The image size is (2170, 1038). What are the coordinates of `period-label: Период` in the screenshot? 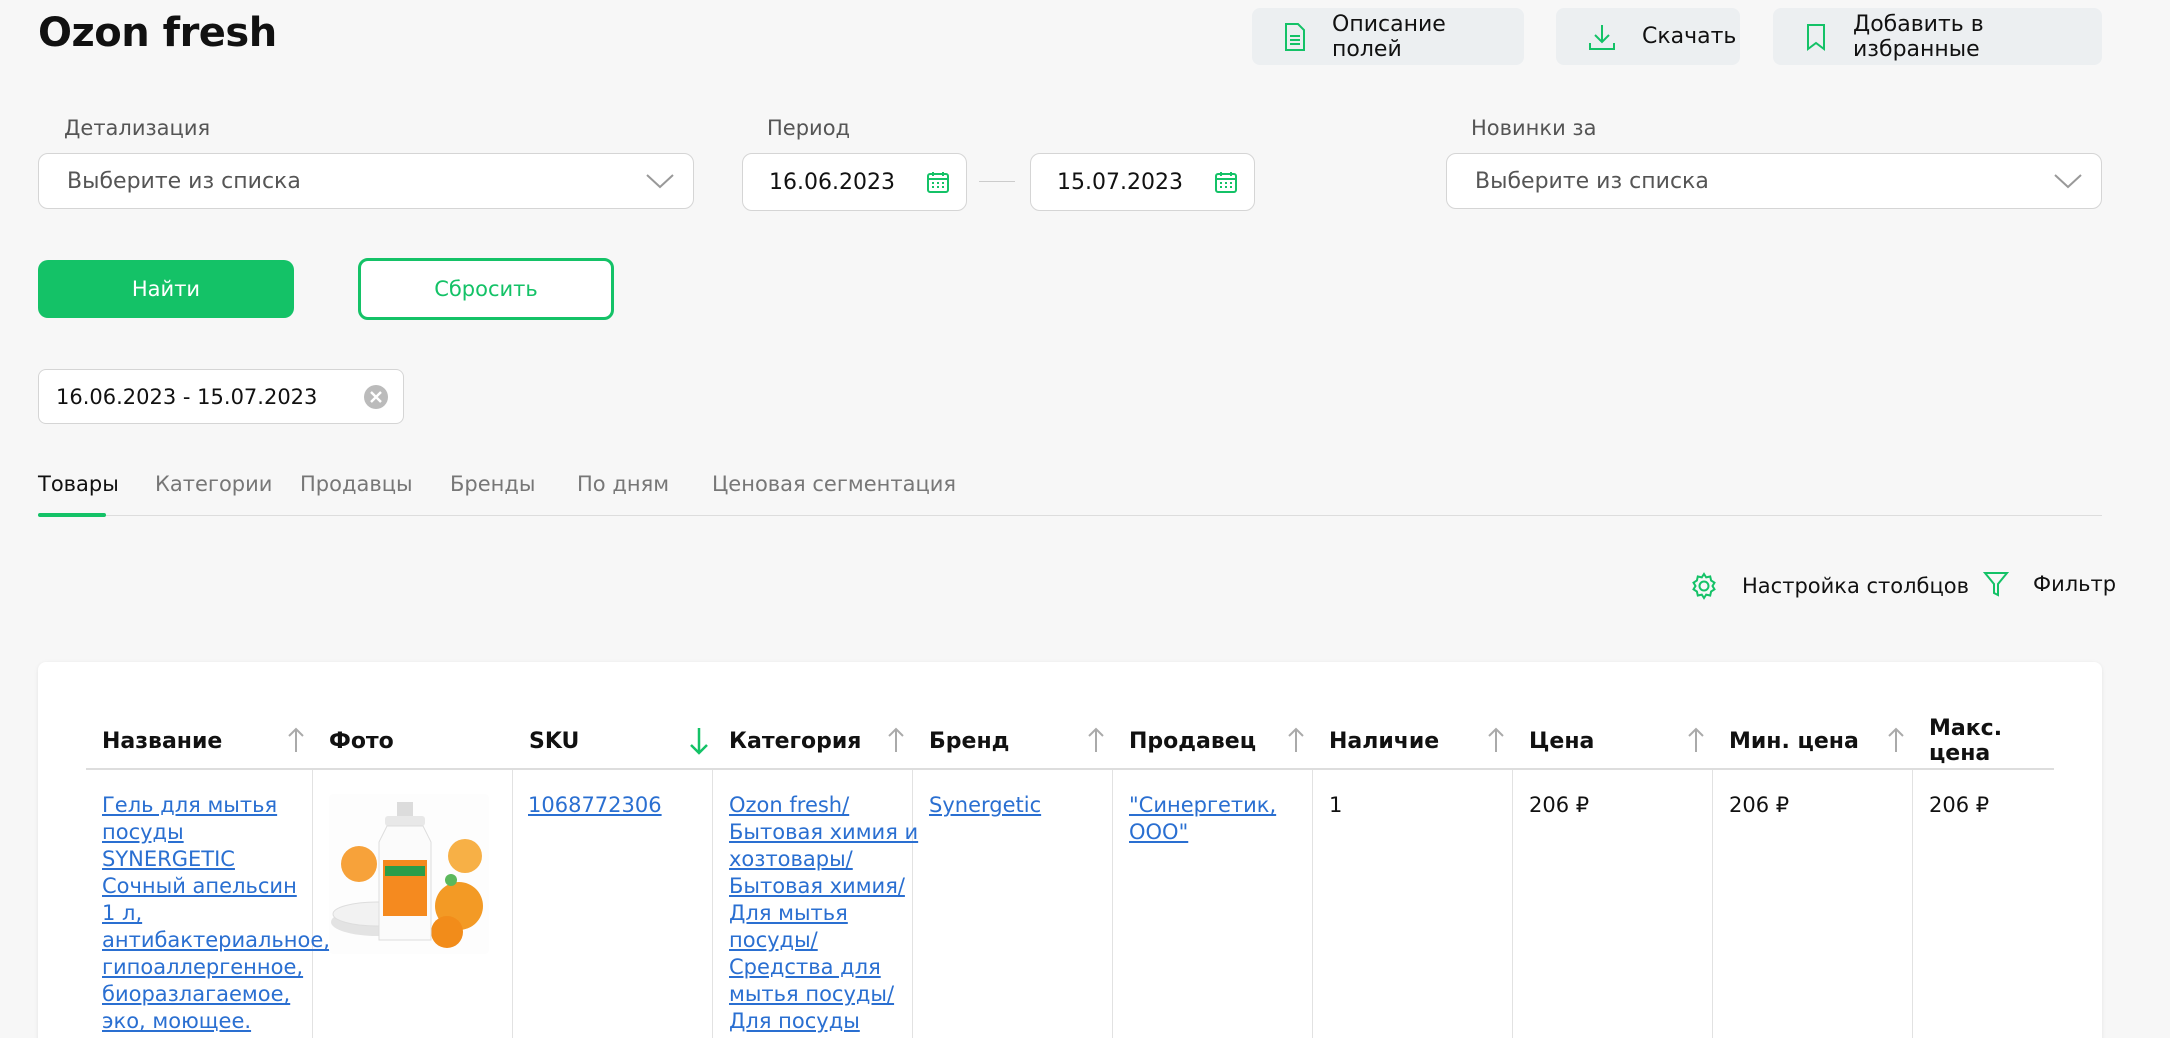 It's located at (809, 128).